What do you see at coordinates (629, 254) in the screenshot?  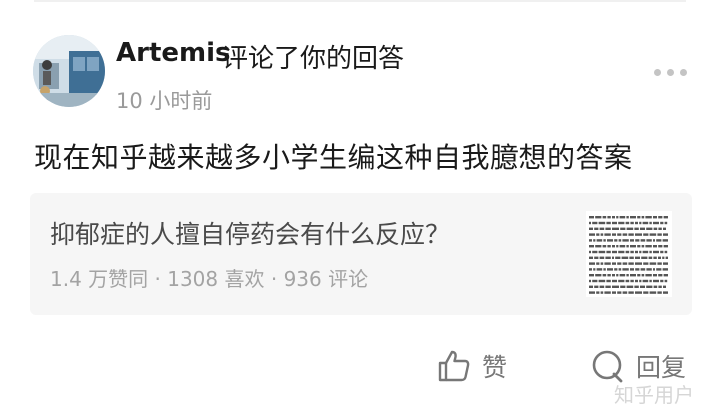 I see `answer-thumbnail-image` at bounding box center [629, 254].